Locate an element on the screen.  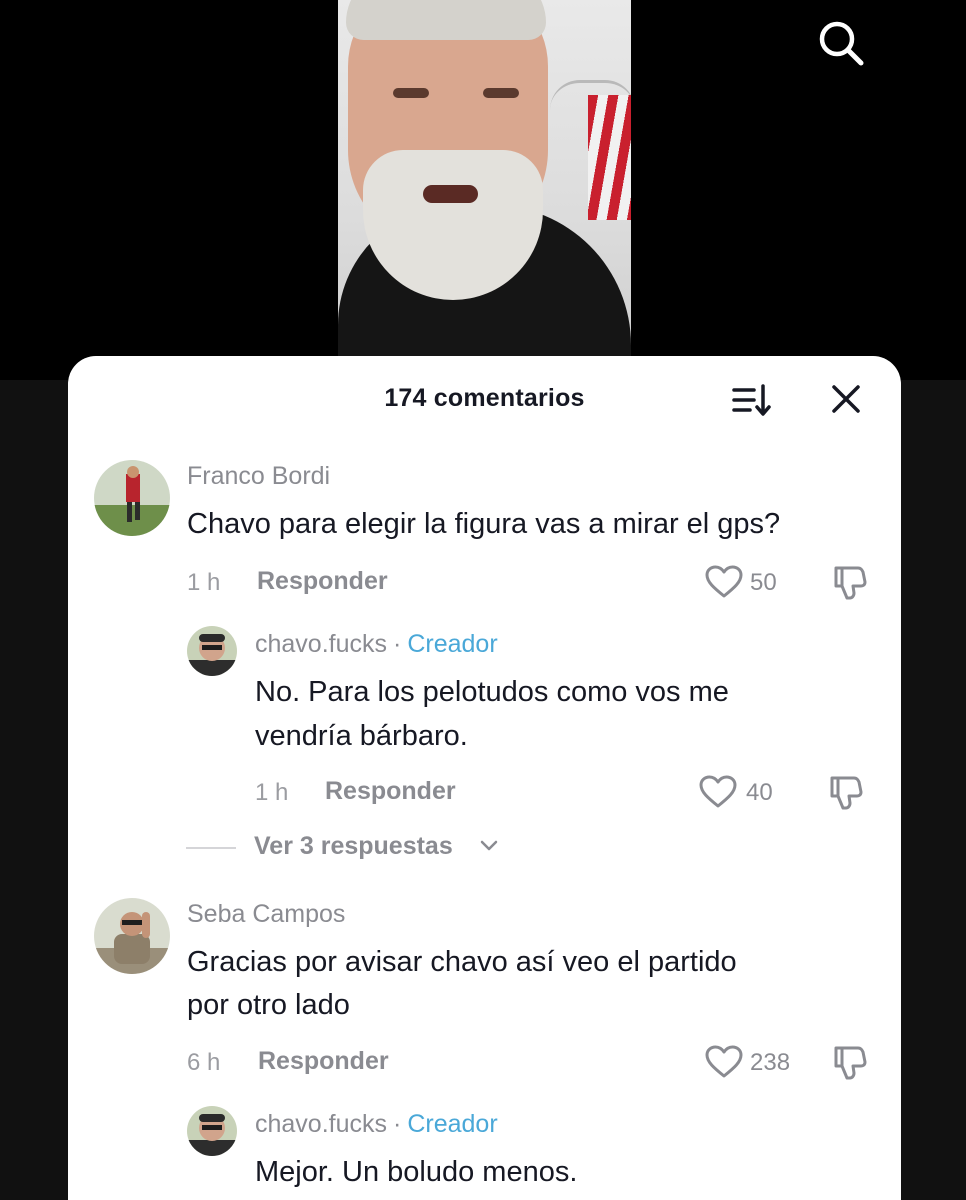
close-button is located at coordinates (846, 400).